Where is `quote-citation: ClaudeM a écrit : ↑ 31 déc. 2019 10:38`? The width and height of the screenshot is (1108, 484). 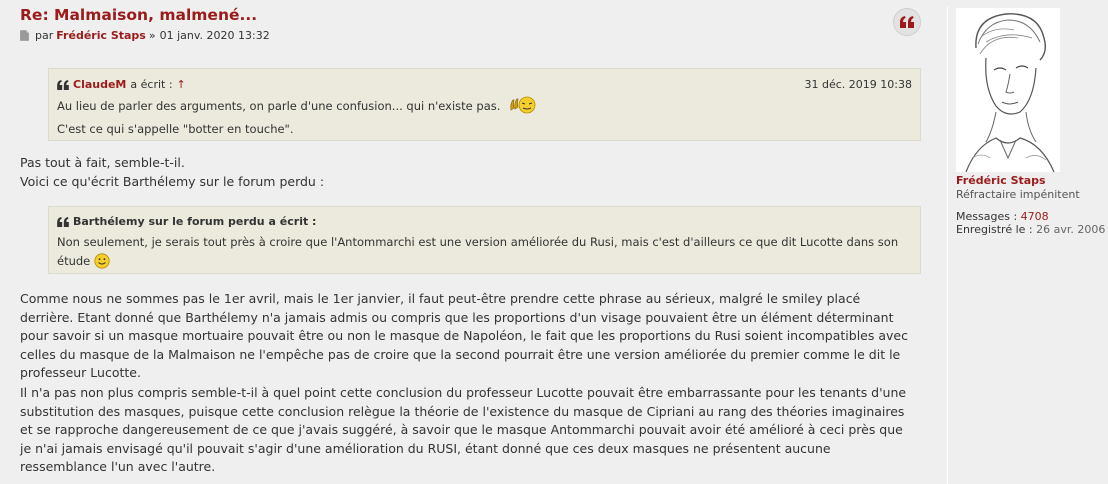 quote-citation: ClaudeM a écrit : ↑ 31 déc. 2019 10:38 is located at coordinates (484, 84).